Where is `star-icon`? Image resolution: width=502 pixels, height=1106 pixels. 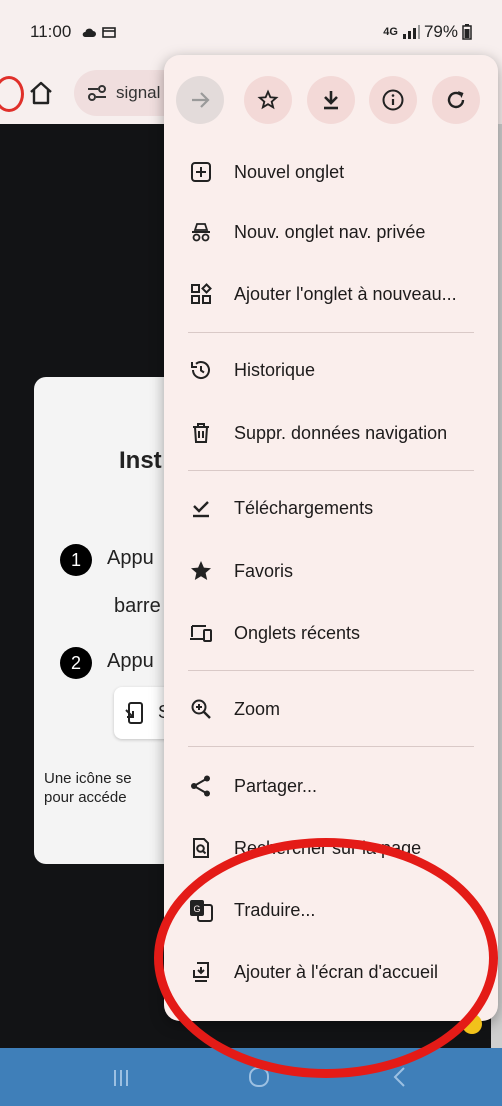
star-icon is located at coordinates (268, 99).